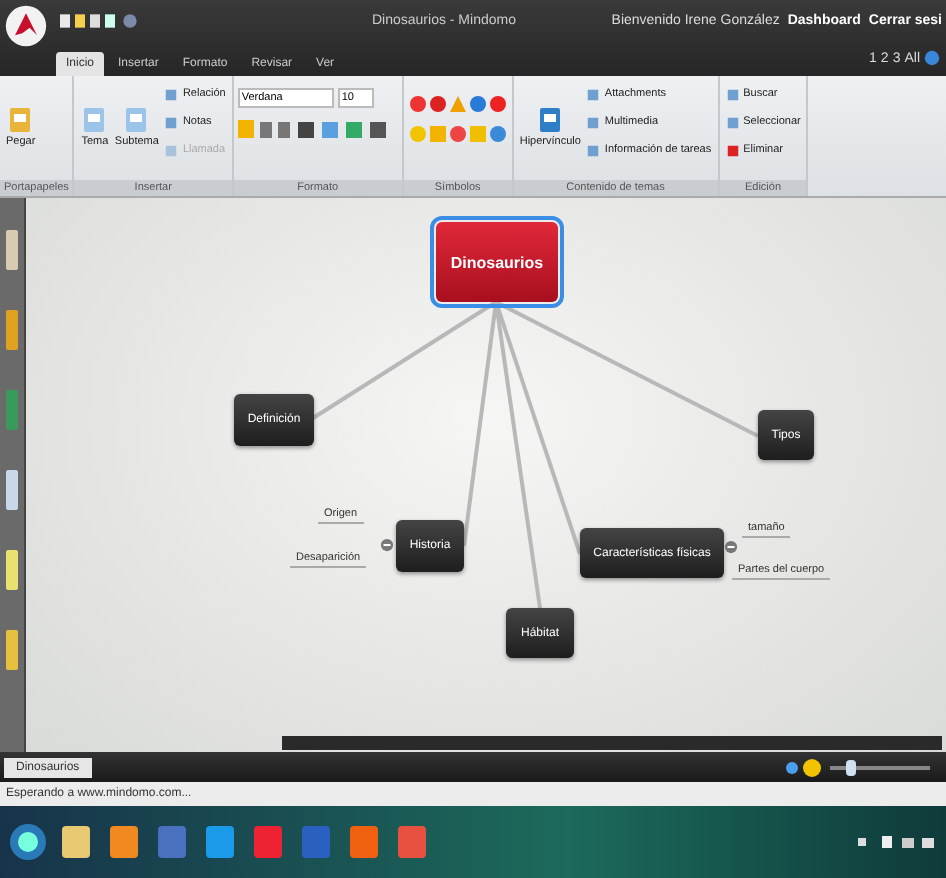 Image resolution: width=946 pixels, height=878 pixels. Describe the element at coordinates (497, 262) in the screenshot. I see `central-topic-node: Dinosaurios` at that location.